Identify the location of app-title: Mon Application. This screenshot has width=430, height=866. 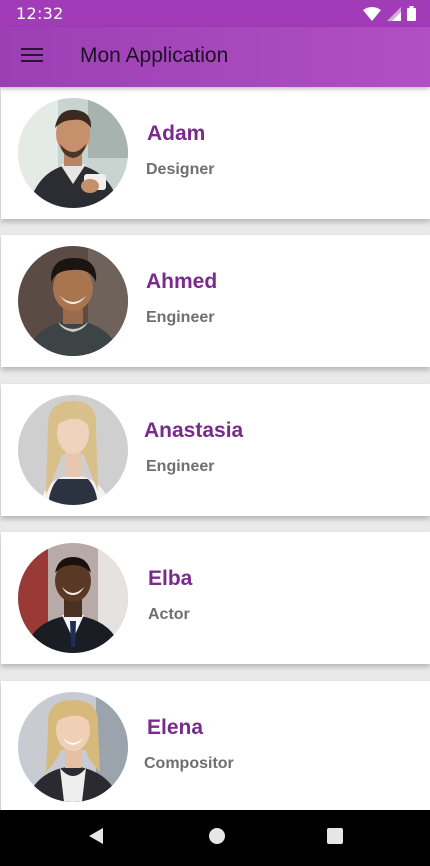
(154, 55).